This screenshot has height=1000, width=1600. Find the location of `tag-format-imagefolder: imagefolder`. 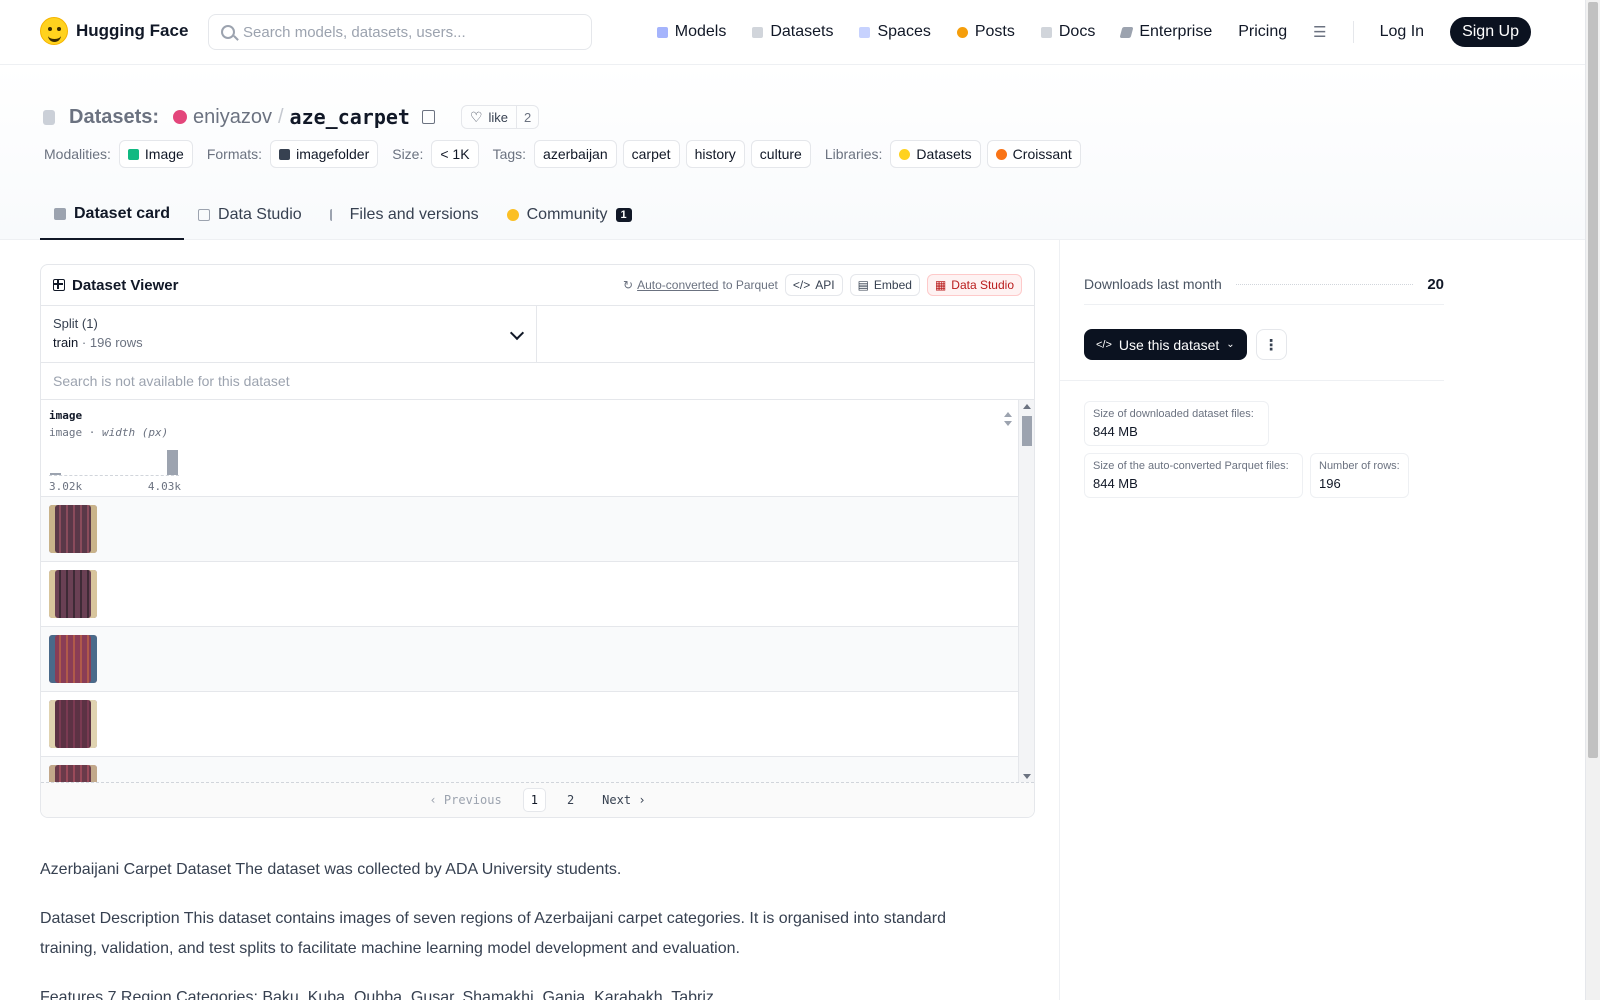

tag-format-imagefolder: imagefolder is located at coordinates (324, 154).